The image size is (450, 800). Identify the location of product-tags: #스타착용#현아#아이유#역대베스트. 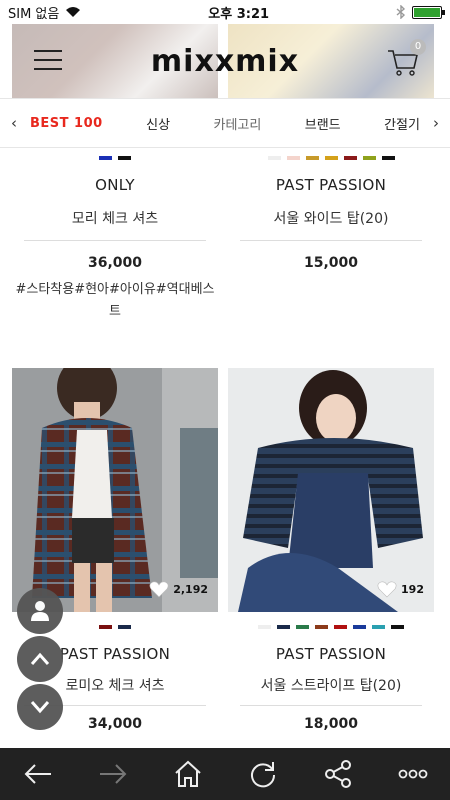
(115, 300).